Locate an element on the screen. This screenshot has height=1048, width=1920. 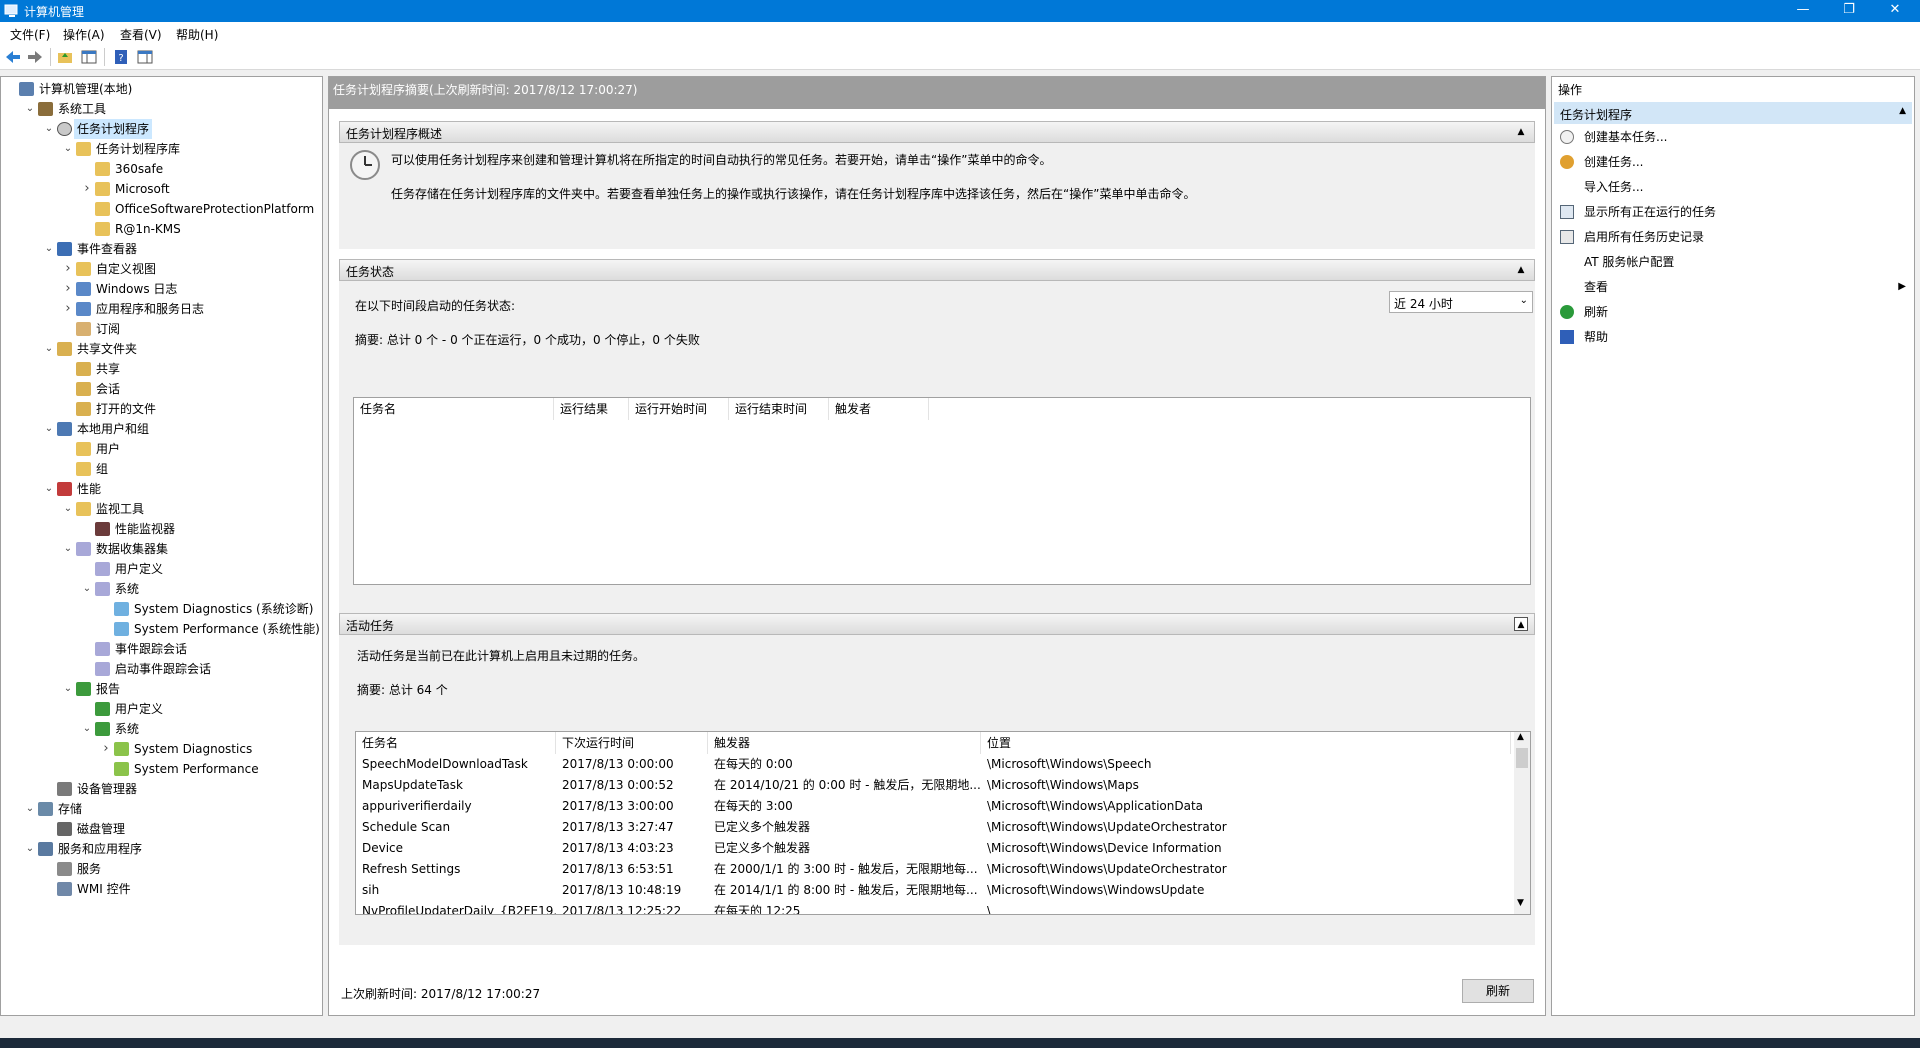
table-cell: MapsUpdateTask is located at coordinates (456, 785).